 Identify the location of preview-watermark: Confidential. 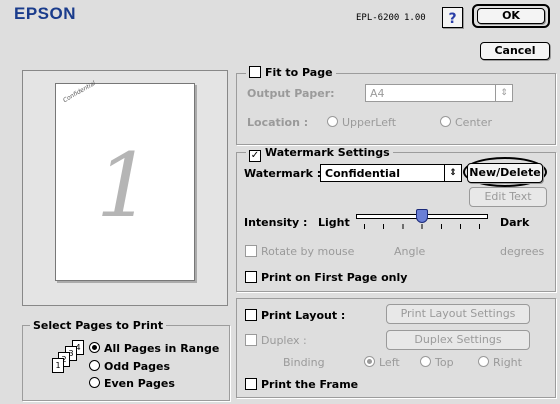
(79, 92).